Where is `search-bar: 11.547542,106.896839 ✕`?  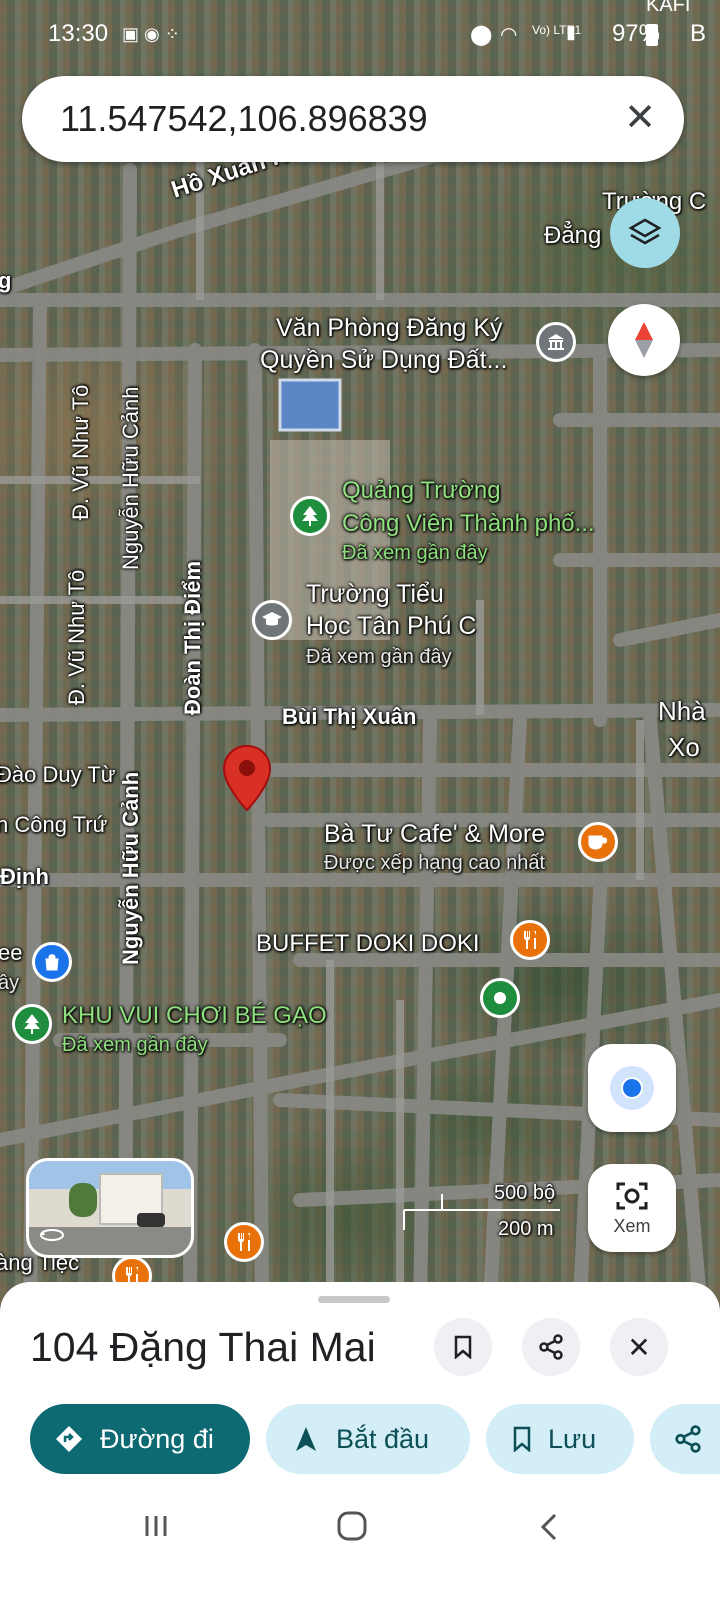 search-bar: 11.547542,106.896839 ✕ is located at coordinates (353, 119).